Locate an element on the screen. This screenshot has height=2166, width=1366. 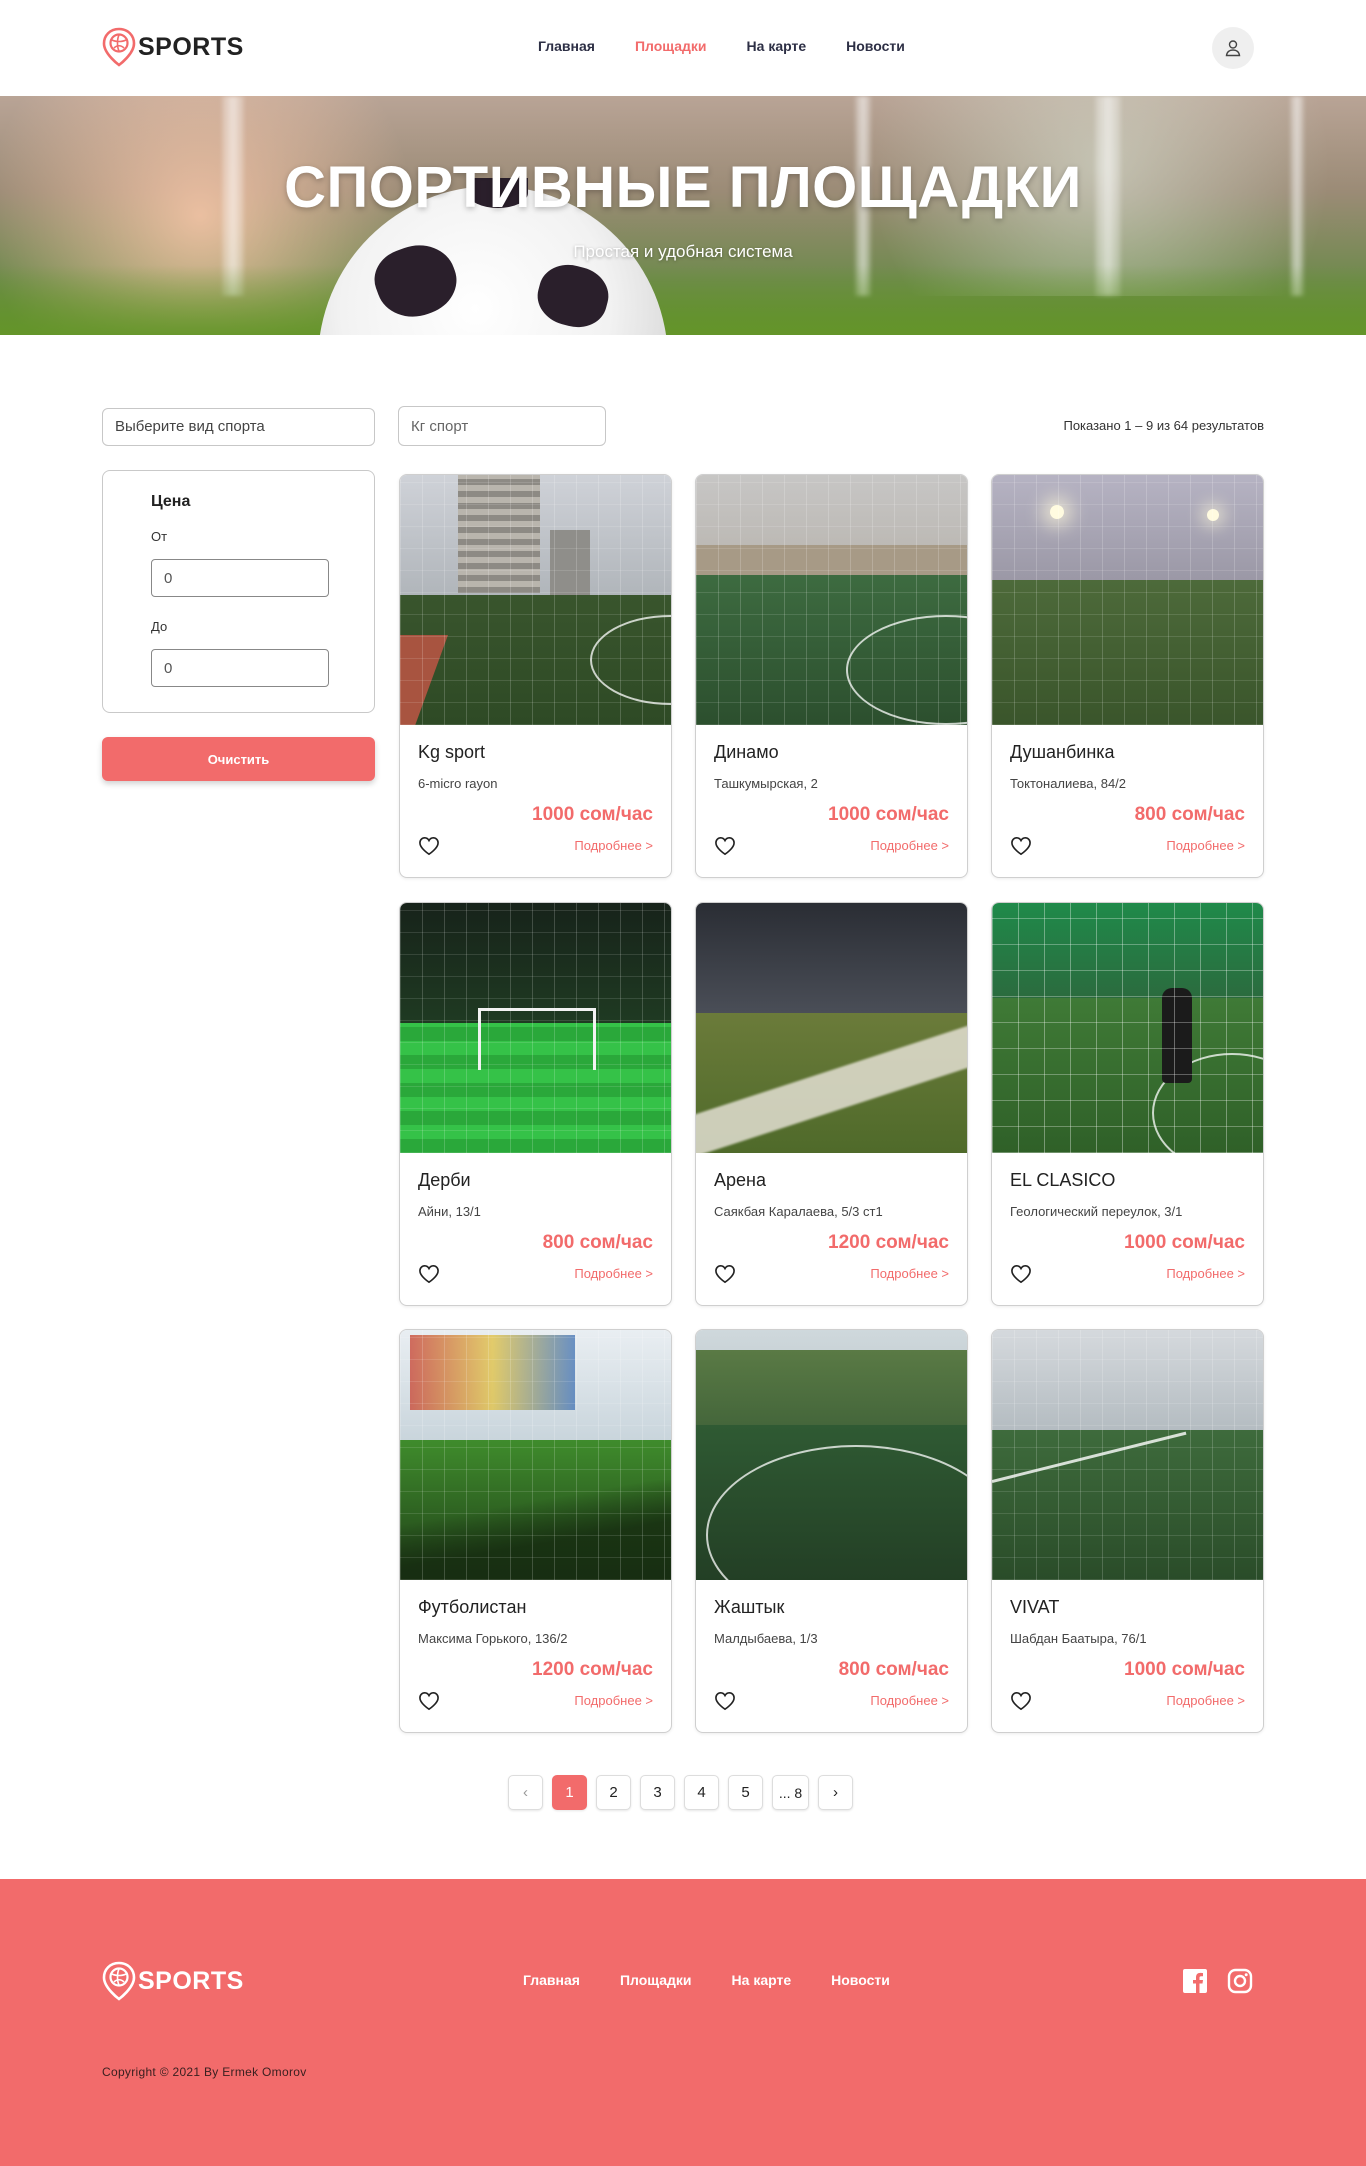
main-nav: Главная Площадки На карте Новости is located at coordinates (721, 46).